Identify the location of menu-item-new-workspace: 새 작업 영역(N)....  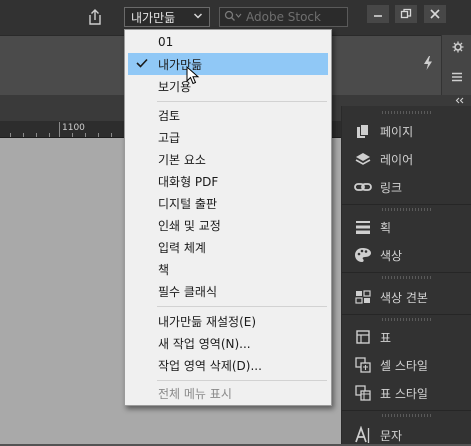
(228, 343).